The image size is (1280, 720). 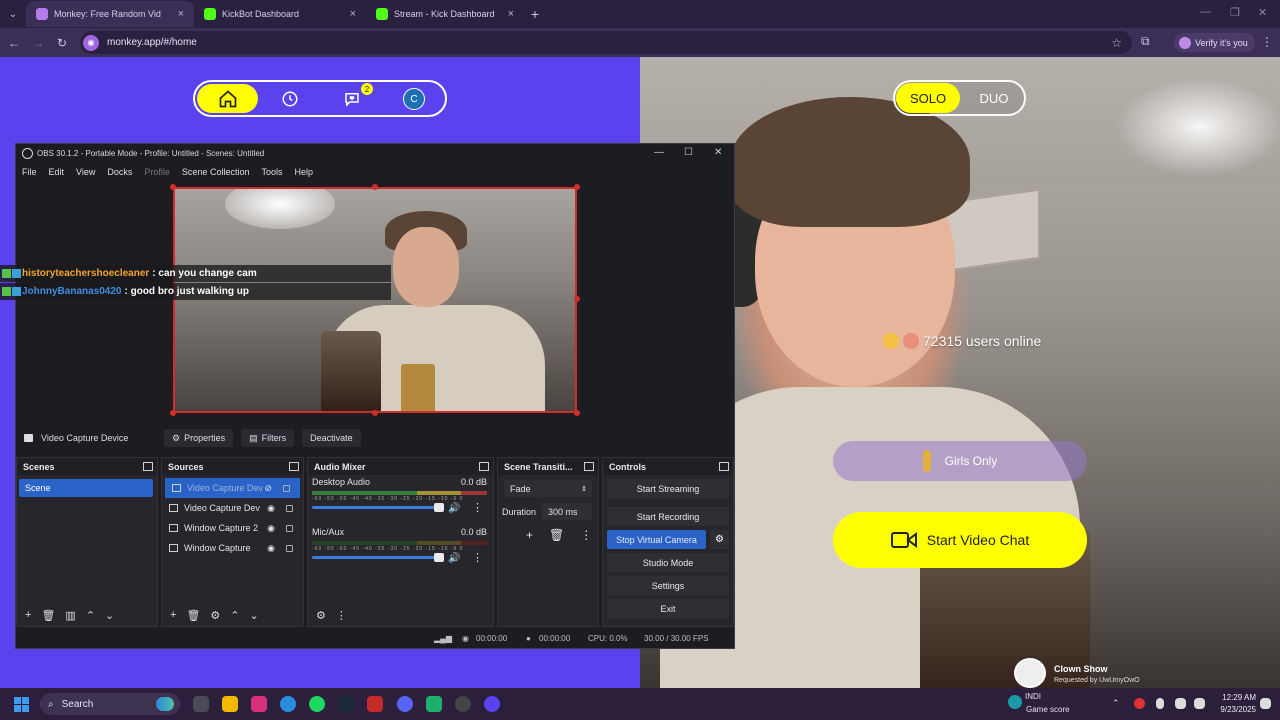 I want to click on menu-docks: Docks, so click(x=119, y=172).